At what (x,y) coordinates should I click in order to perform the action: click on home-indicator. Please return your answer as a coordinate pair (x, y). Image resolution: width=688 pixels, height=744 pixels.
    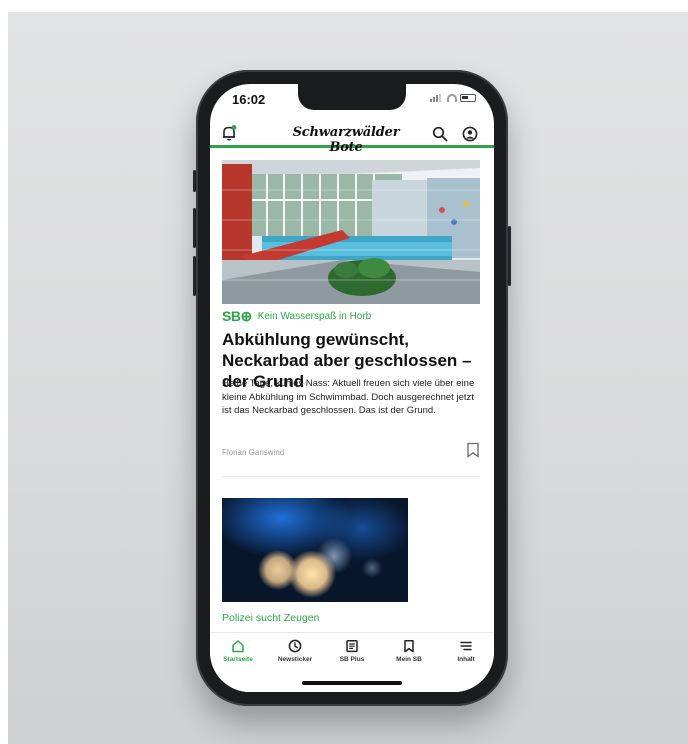
    Looking at the image, I should click on (352, 683).